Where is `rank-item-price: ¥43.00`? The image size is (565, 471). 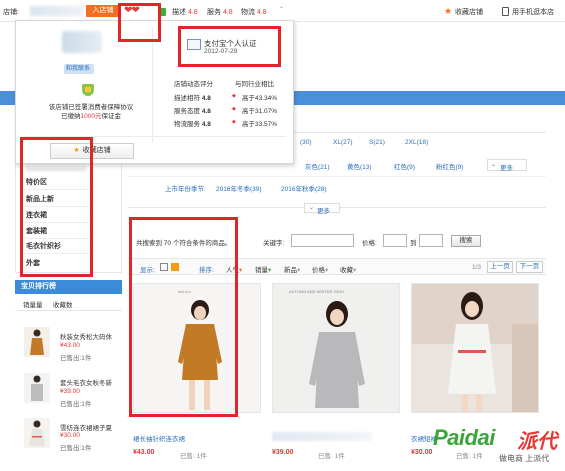
rank-item-price: ¥43.00 is located at coordinates (70, 345).